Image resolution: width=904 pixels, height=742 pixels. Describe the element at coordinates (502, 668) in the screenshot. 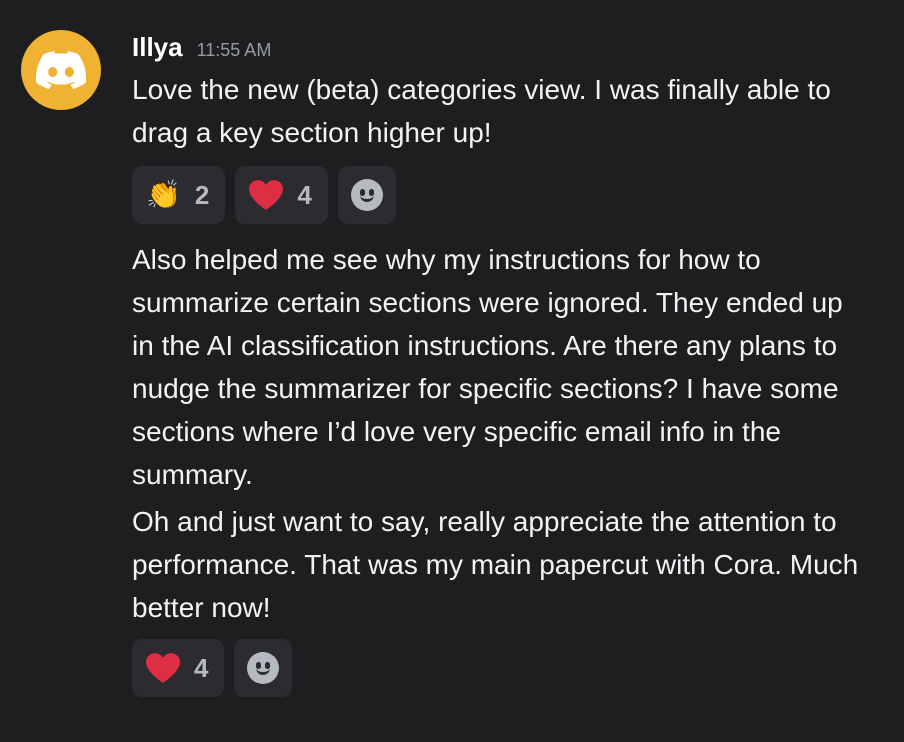

I see `reaction-bar-2: 4` at that location.